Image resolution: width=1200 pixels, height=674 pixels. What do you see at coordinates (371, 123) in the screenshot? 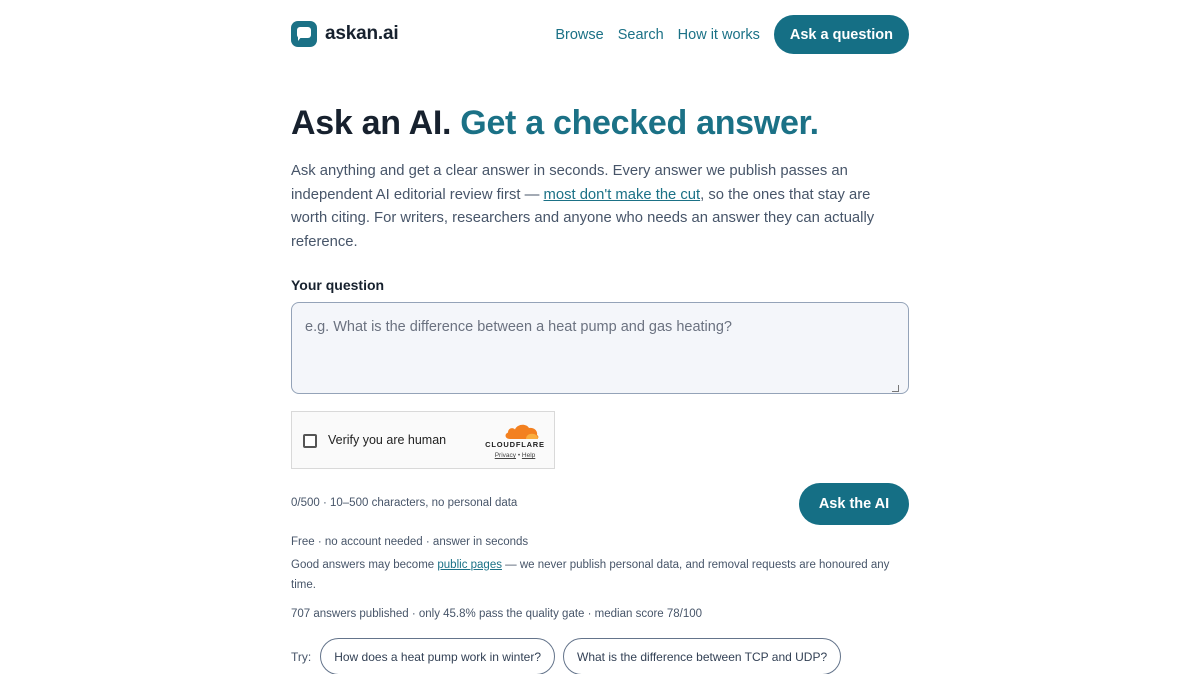
I see `title-main: Ask an AI.` at bounding box center [371, 123].